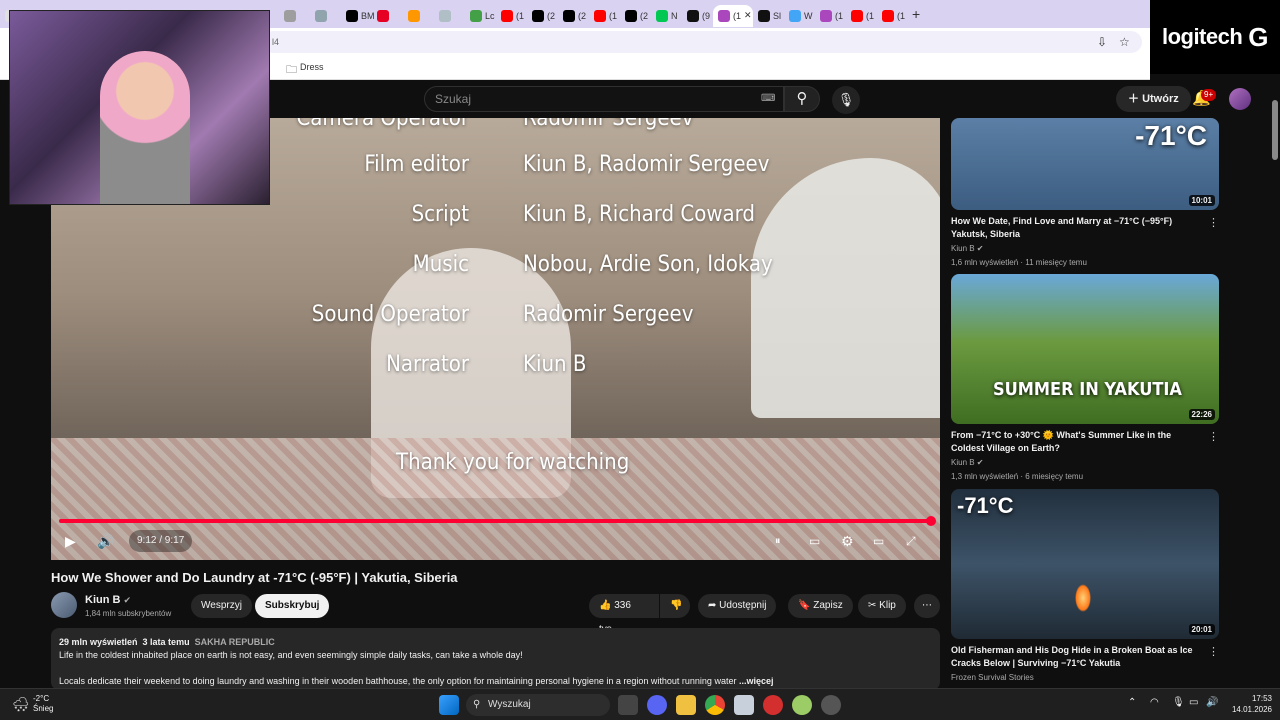 The image size is (1280, 720). What do you see at coordinates (733, 15) in the screenshot?
I see `browser-tab: (1 ✕` at bounding box center [733, 15].